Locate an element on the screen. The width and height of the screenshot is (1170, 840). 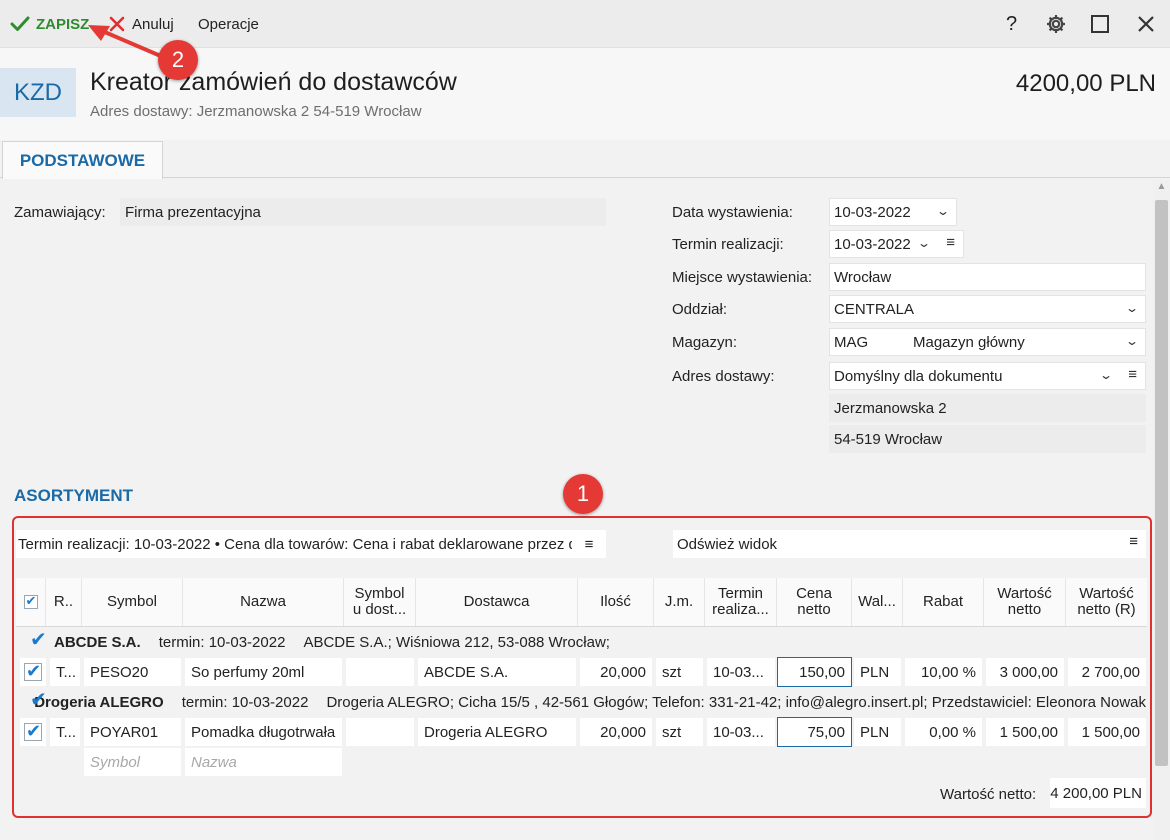
address-value: Domyślny dla dokumentu is located at coordinates (918, 376).